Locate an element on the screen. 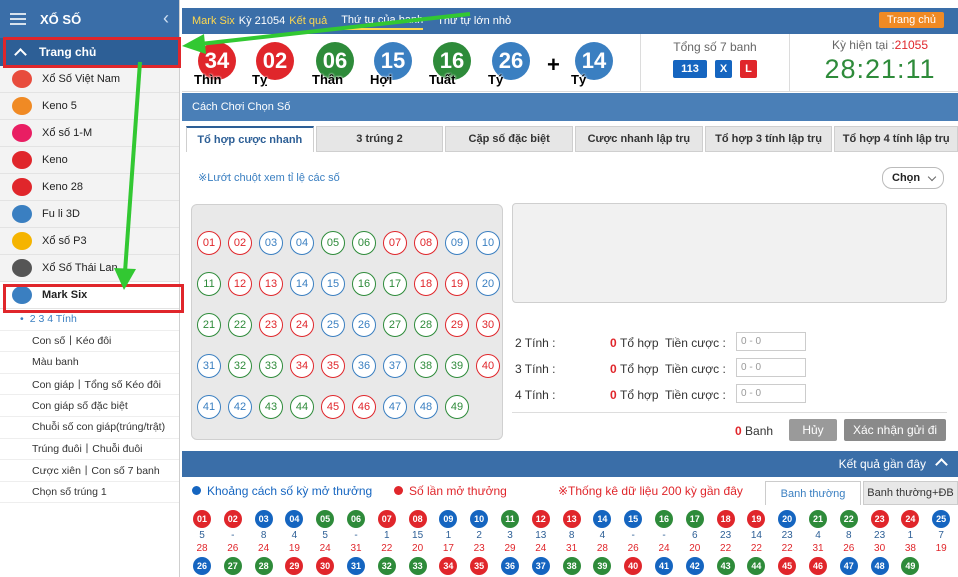  number-ball: 41 is located at coordinates (209, 407).